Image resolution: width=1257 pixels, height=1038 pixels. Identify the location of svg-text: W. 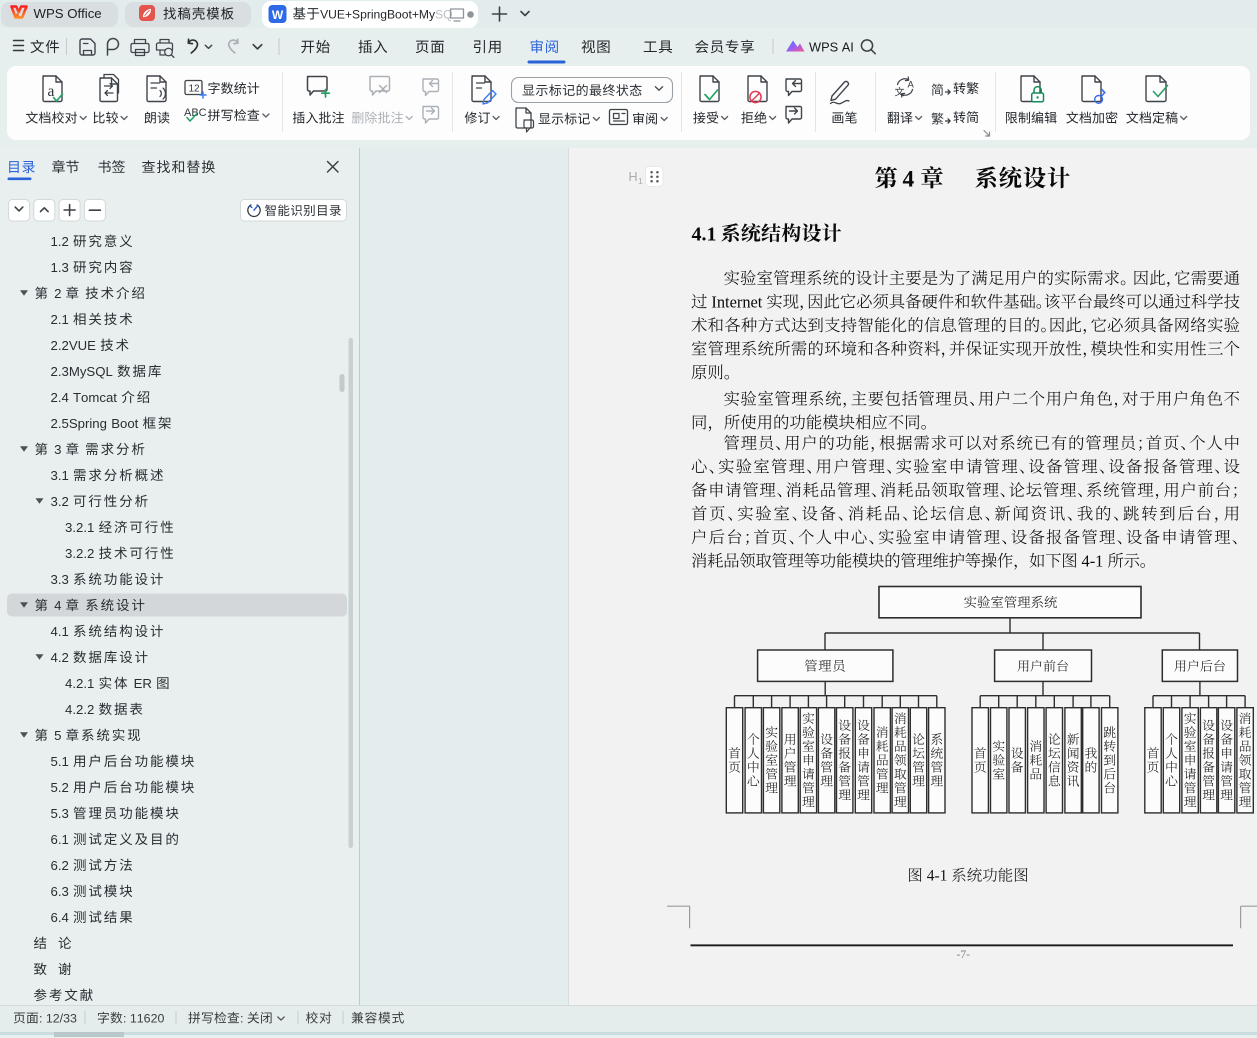
(278, 15).